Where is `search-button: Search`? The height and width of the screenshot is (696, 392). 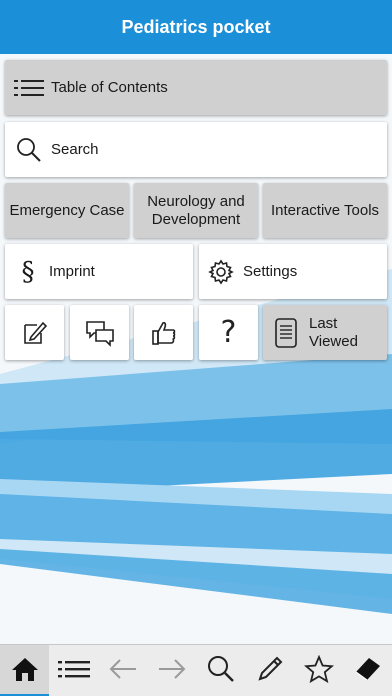
search-button: Search is located at coordinates (196, 149).